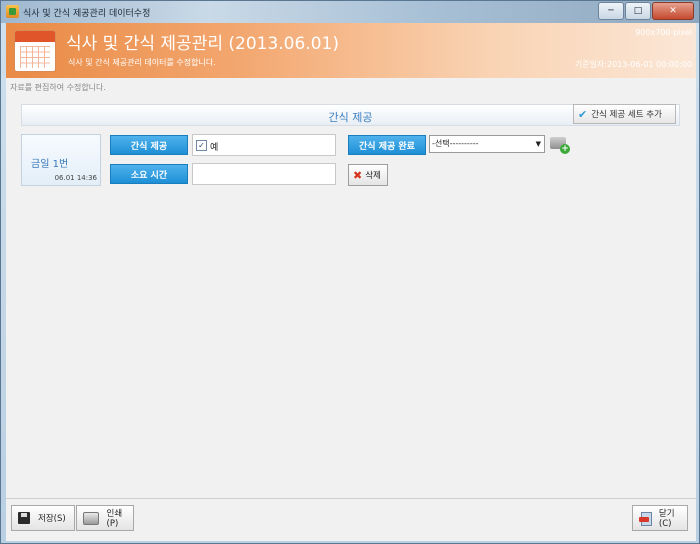 Image resolution: width=700 pixels, height=544 pixels. I want to click on add-snack-set-button: ✔ 간식 제공 세트 추가, so click(624, 114).